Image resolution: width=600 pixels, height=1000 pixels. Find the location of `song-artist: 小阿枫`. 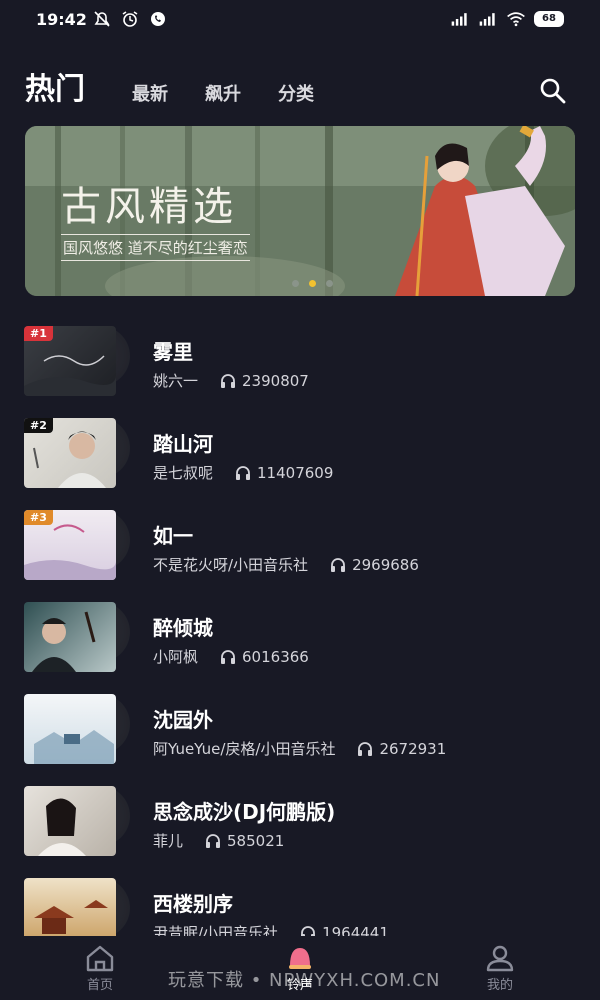

song-artist: 小阿枫 is located at coordinates (176, 657).